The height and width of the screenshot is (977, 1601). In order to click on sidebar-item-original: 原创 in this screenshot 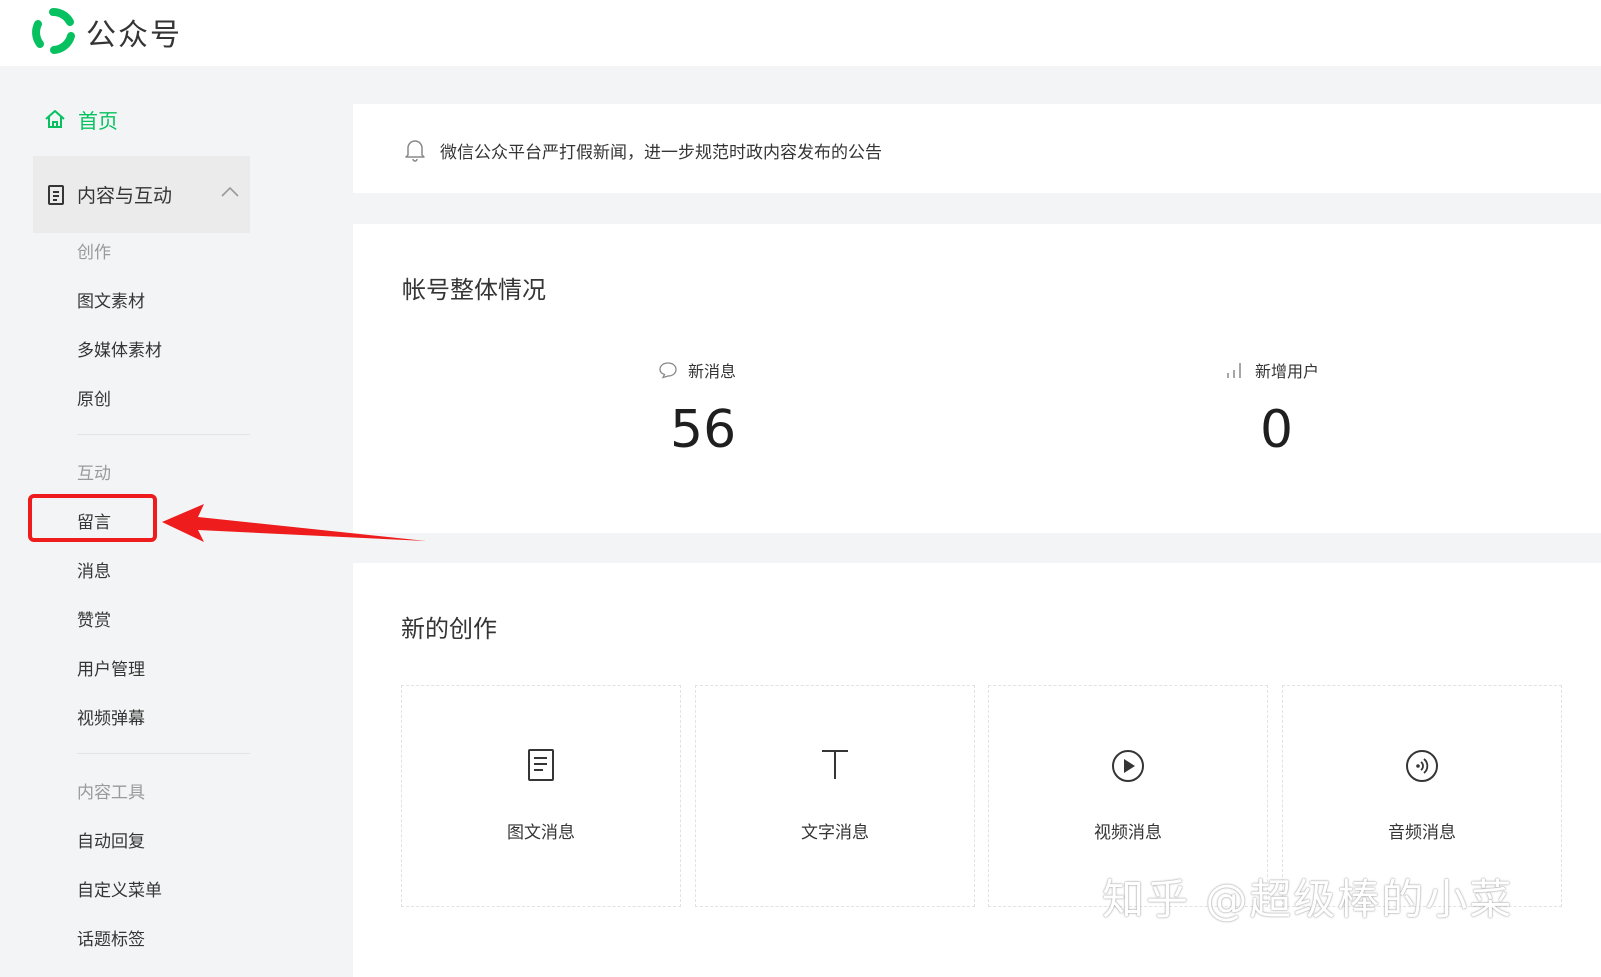, I will do `click(94, 397)`.